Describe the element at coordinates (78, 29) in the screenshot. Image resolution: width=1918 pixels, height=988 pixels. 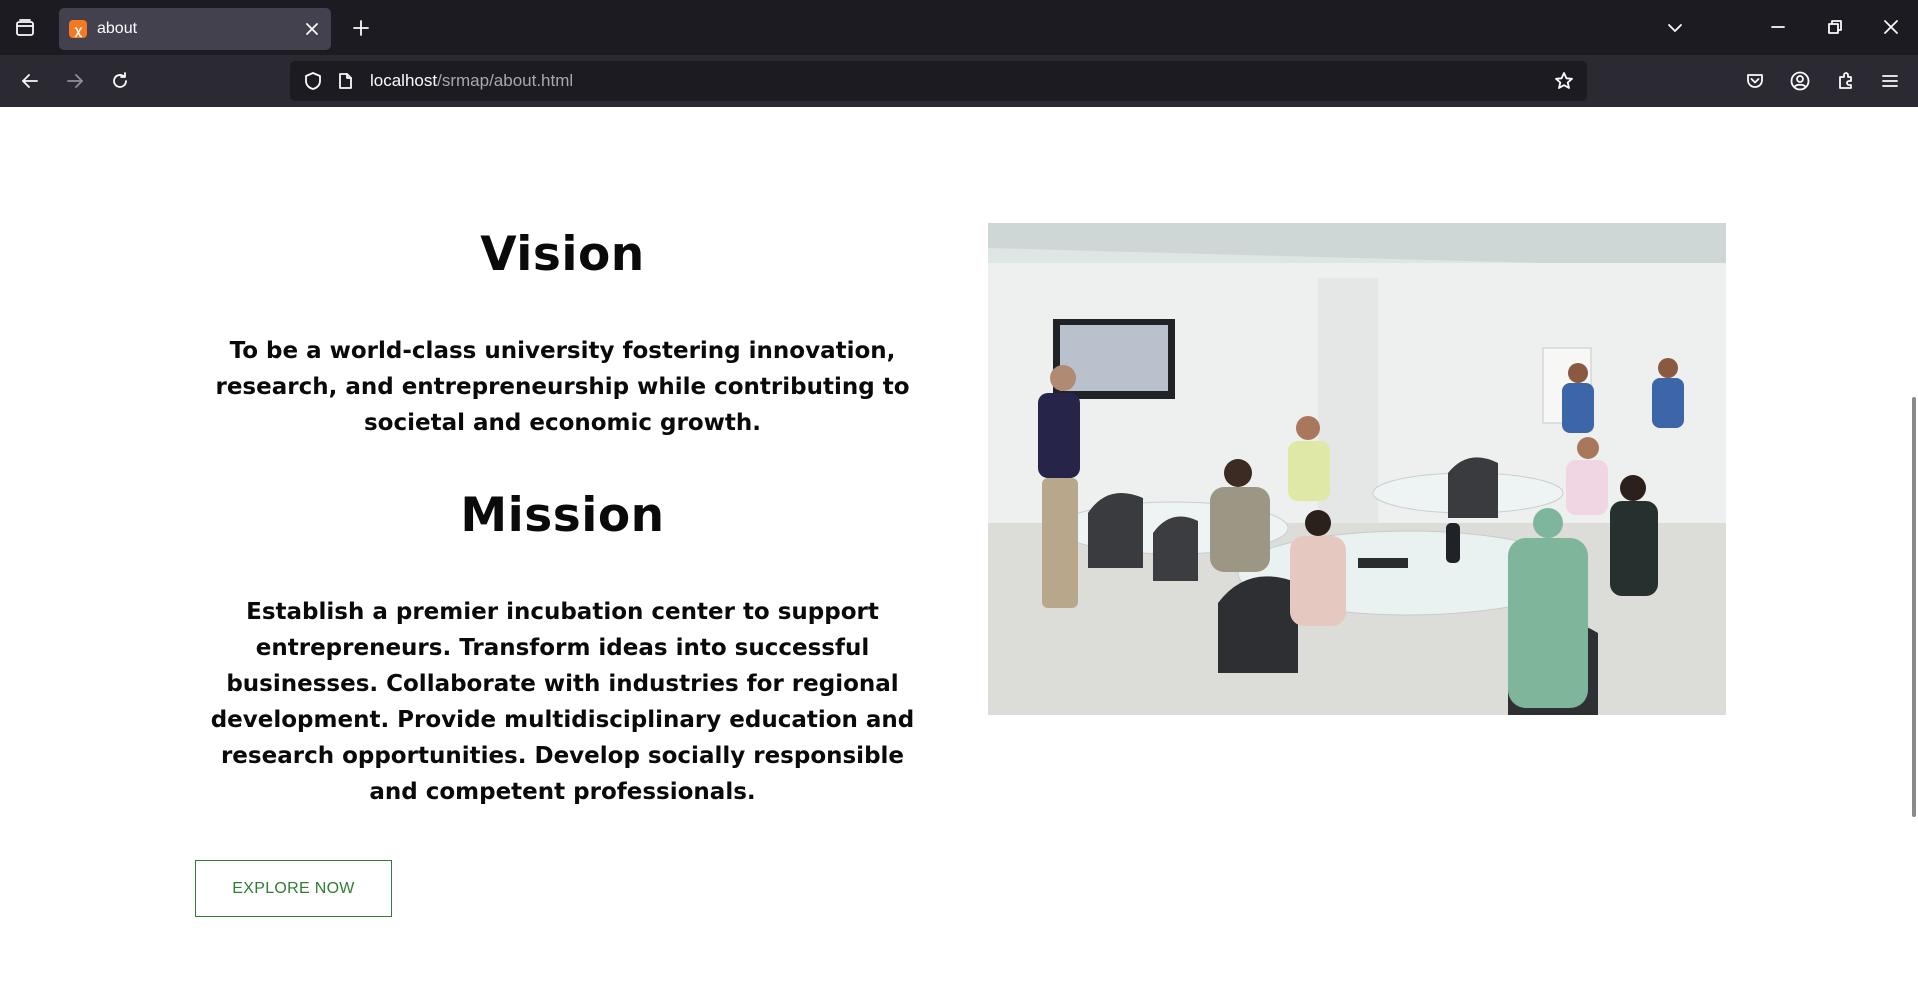
I see `xampp-icon: ꭓ` at that location.